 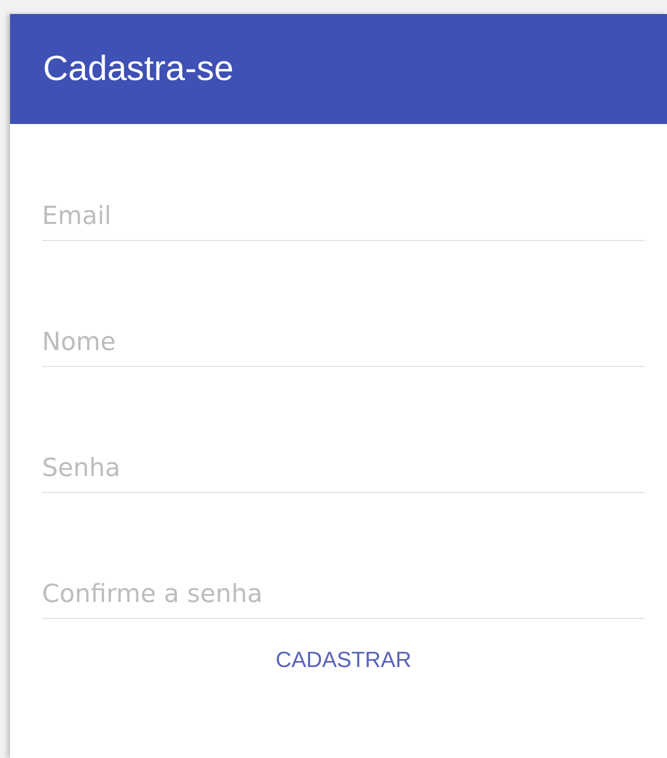 What do you see at coordinates (343, 219) in the screenshot?
I see `input-field: Email` at bounding box center [343, 219].